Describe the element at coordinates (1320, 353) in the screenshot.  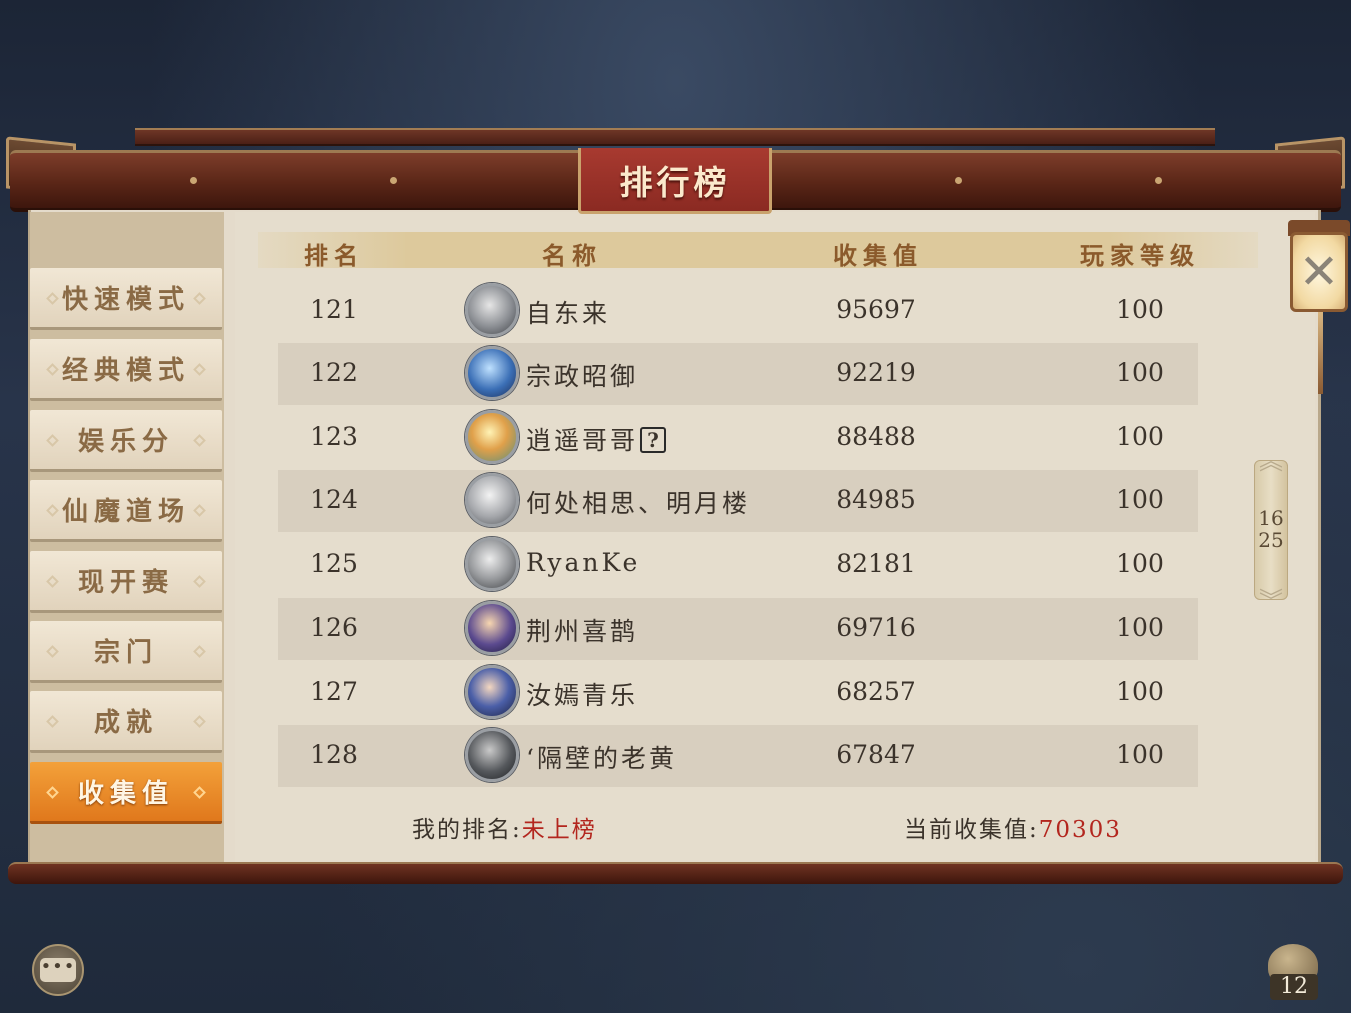
I see `lantern-tassel` at that location.